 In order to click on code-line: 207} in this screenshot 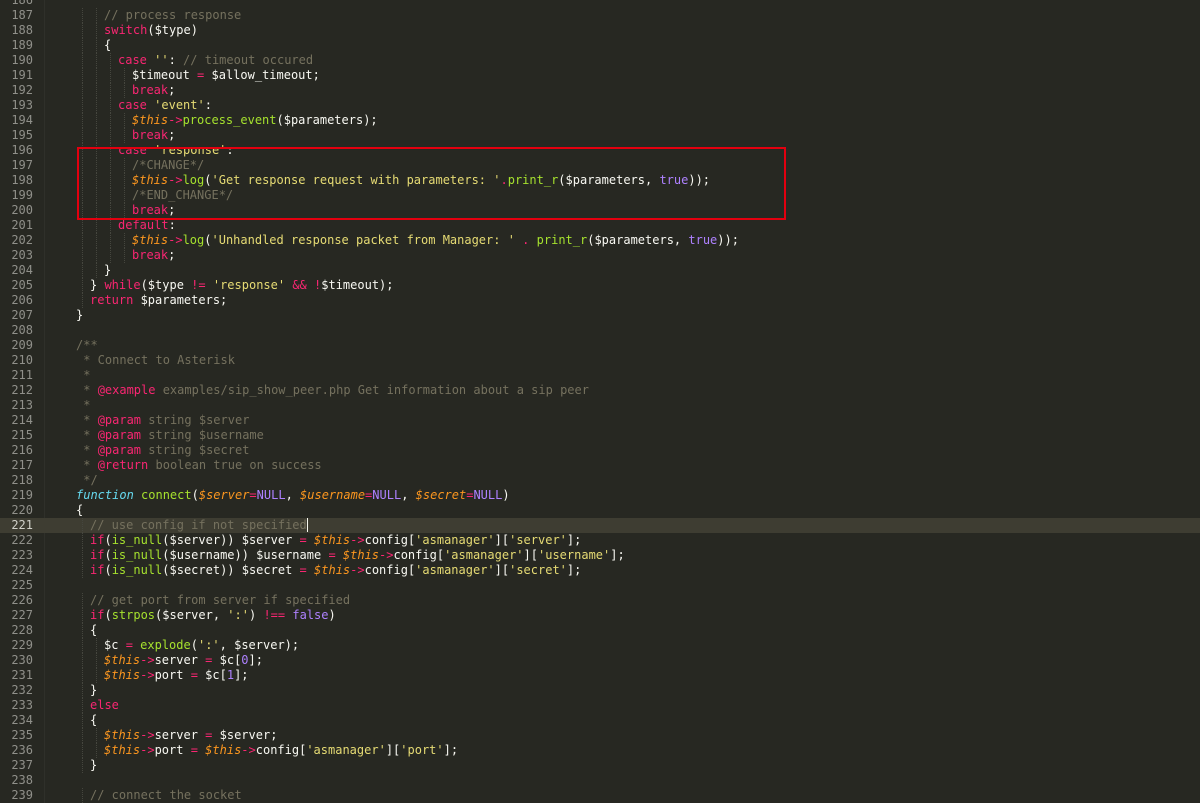, I will do `click(600, 315)`.